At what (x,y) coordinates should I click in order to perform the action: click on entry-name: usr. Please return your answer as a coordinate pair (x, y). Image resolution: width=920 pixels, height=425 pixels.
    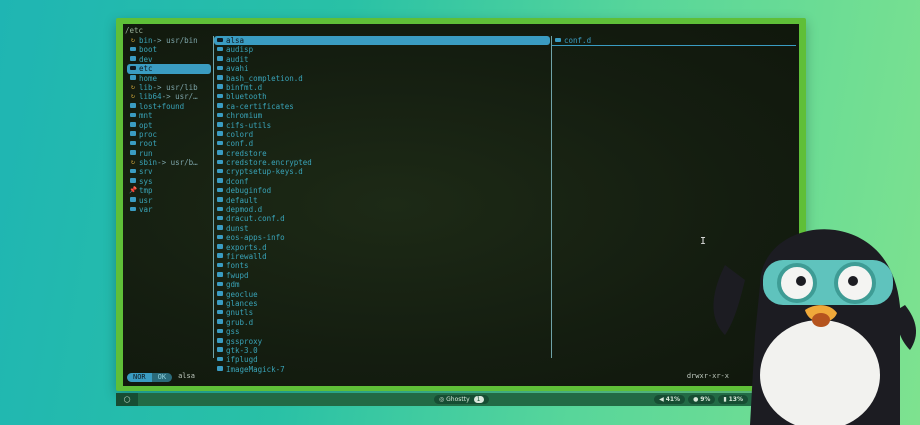
    Looking at the image, I should click on (146, 200).